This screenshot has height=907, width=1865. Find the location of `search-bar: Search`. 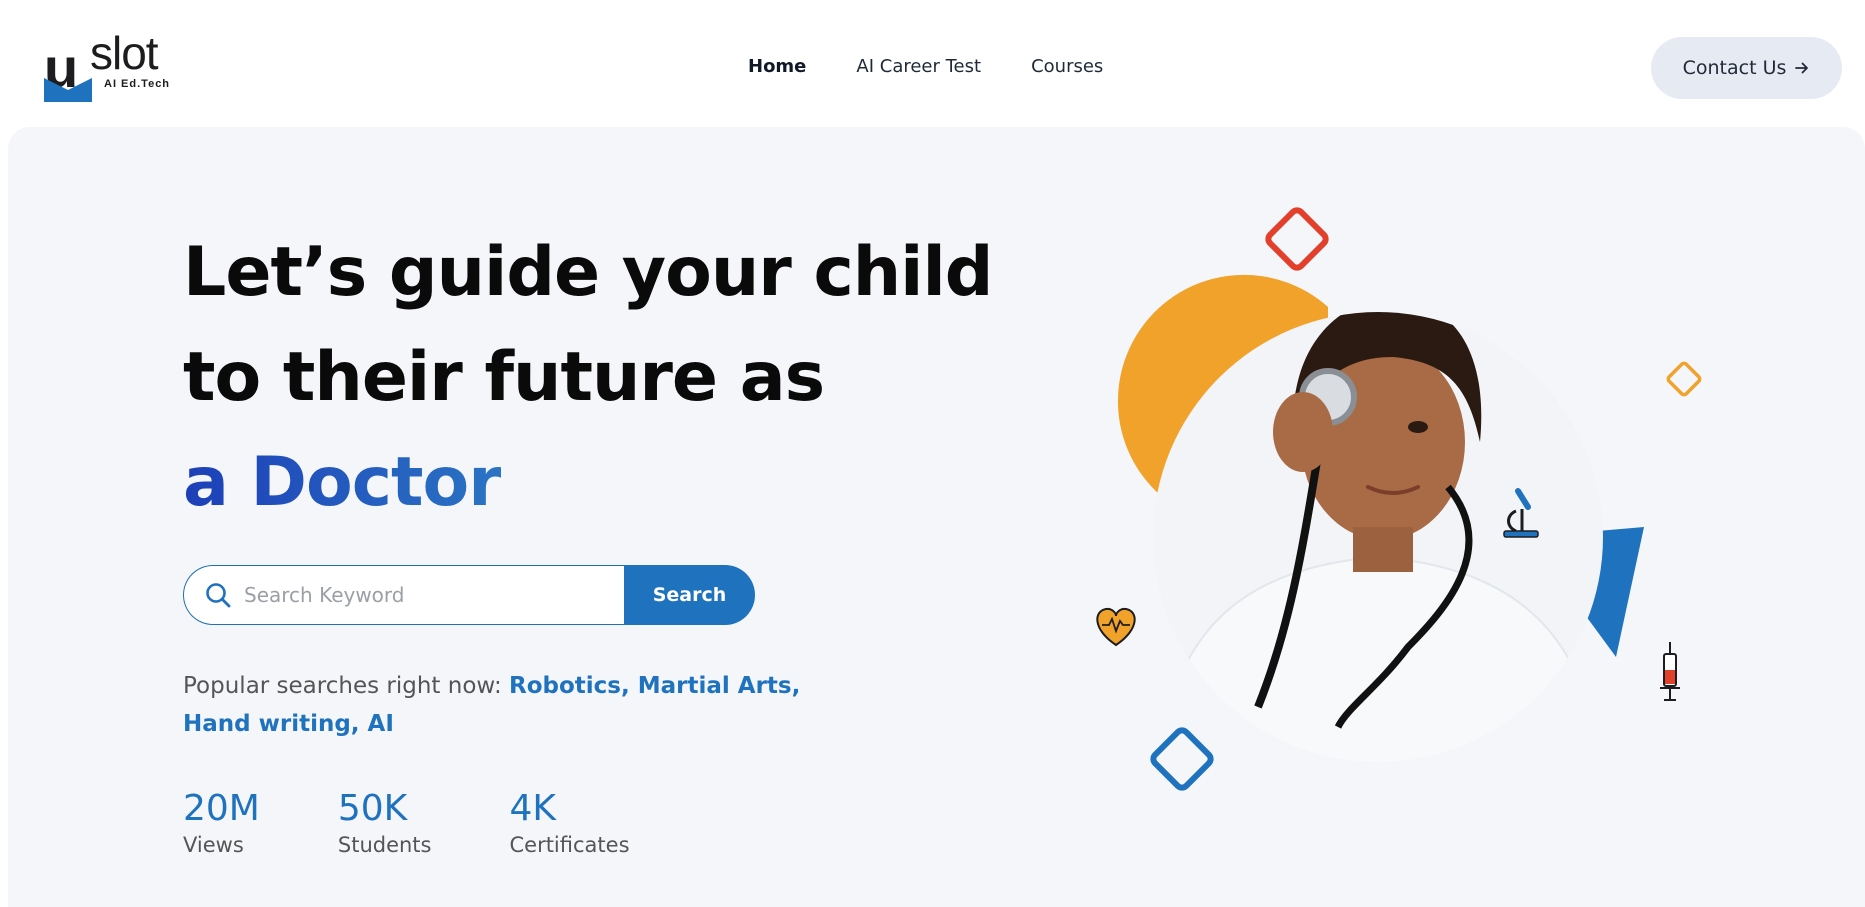

search-bar: Search is located at coordinates (469, 595).